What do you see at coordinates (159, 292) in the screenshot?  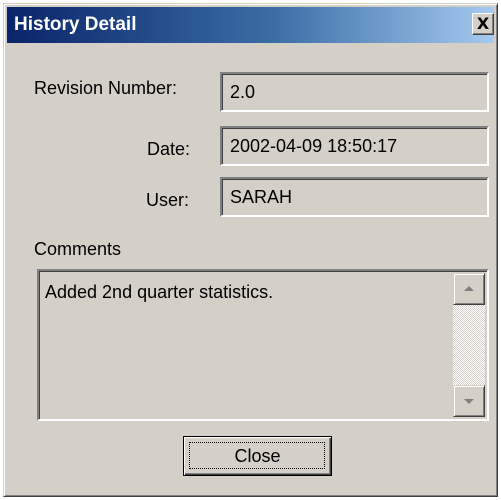 I see `comments-text: Added 2nd quarter statistics.` at bounding box center [159, 292].